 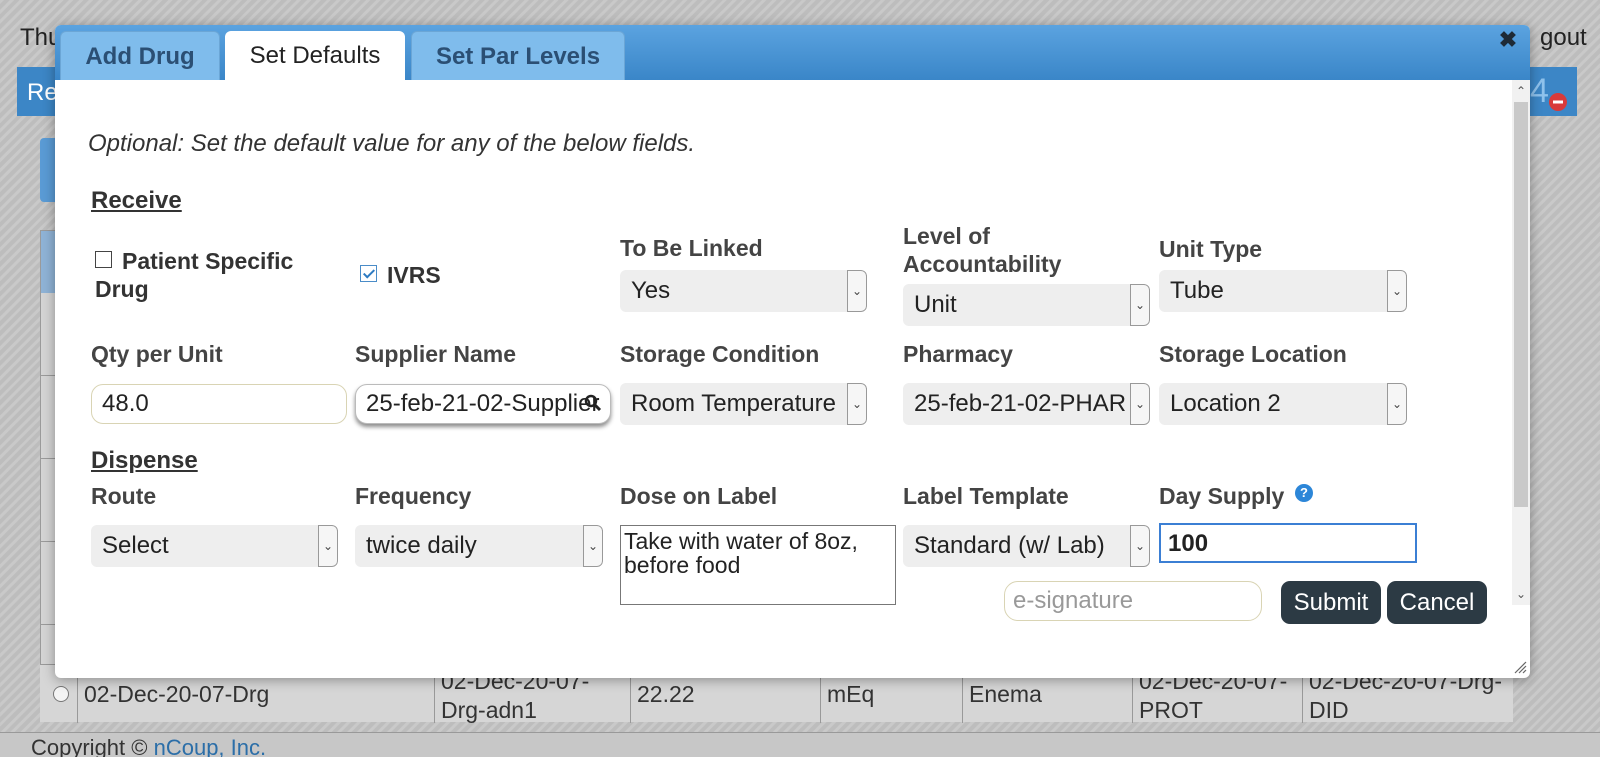 I want to click on level-of-accountability-select: Unit ⌄, so click(x=1026, y=305).